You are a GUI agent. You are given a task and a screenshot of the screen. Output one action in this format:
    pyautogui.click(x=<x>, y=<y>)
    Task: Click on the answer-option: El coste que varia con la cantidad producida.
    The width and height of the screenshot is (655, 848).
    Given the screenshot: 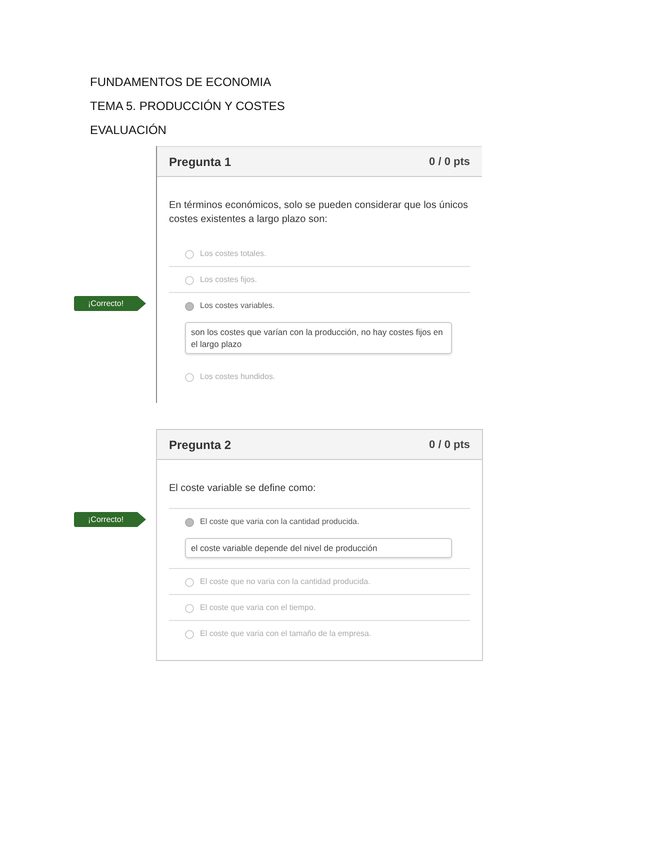 What is the action you would take?
    pyautogui.click(x=280, y=522)
    